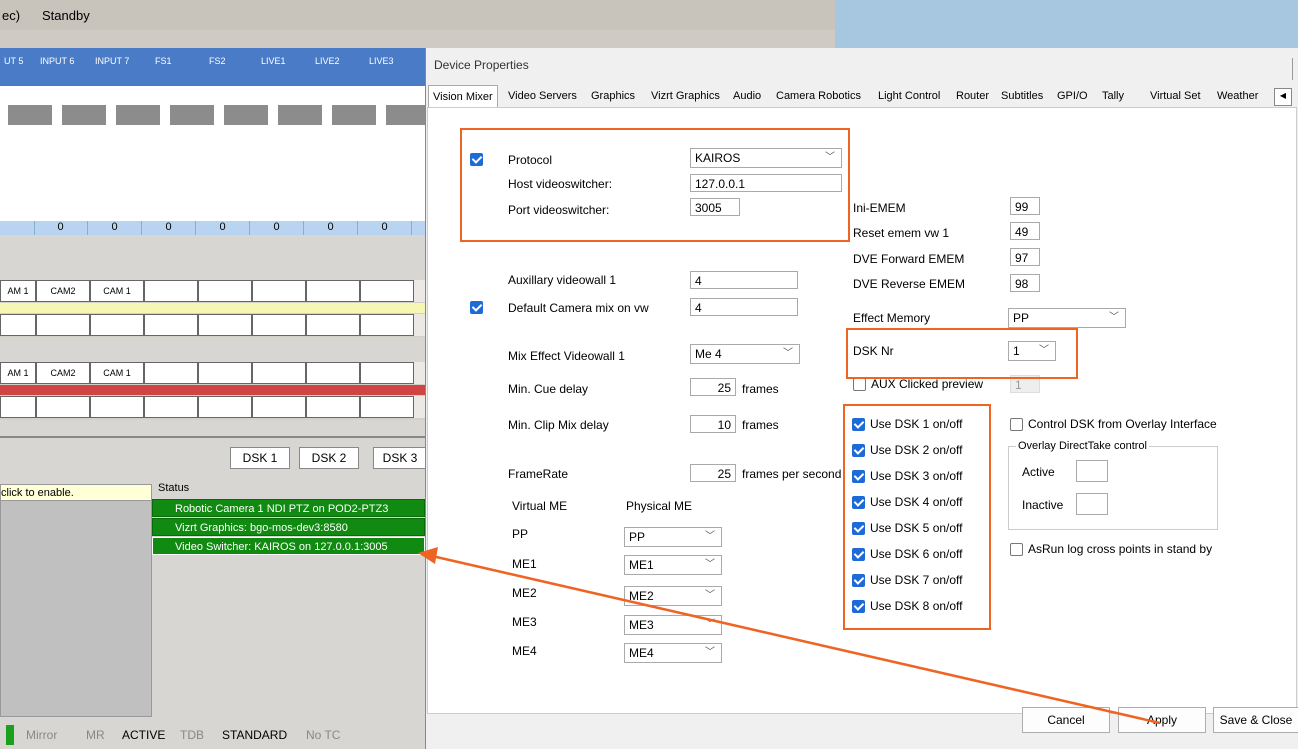 This screenshot has height=749, width=1298. Describe the element at coordinates (789, 636) in the screenshot. I see `annotation-arrow` at that location.